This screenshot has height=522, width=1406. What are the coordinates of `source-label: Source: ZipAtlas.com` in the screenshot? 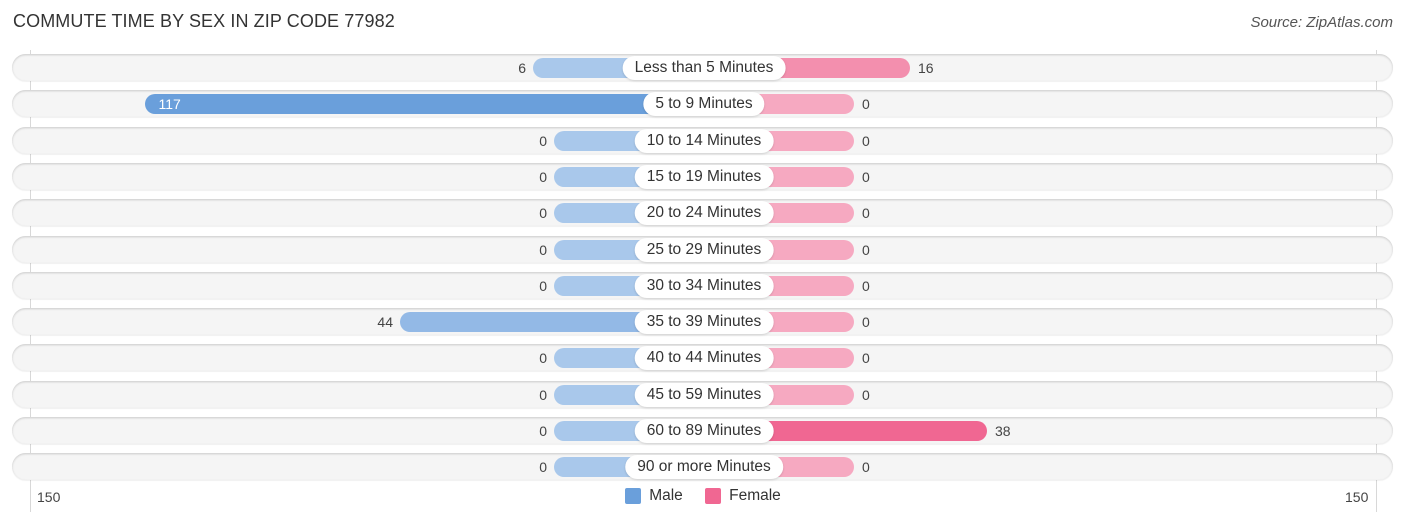 It's located at (1321, 22).